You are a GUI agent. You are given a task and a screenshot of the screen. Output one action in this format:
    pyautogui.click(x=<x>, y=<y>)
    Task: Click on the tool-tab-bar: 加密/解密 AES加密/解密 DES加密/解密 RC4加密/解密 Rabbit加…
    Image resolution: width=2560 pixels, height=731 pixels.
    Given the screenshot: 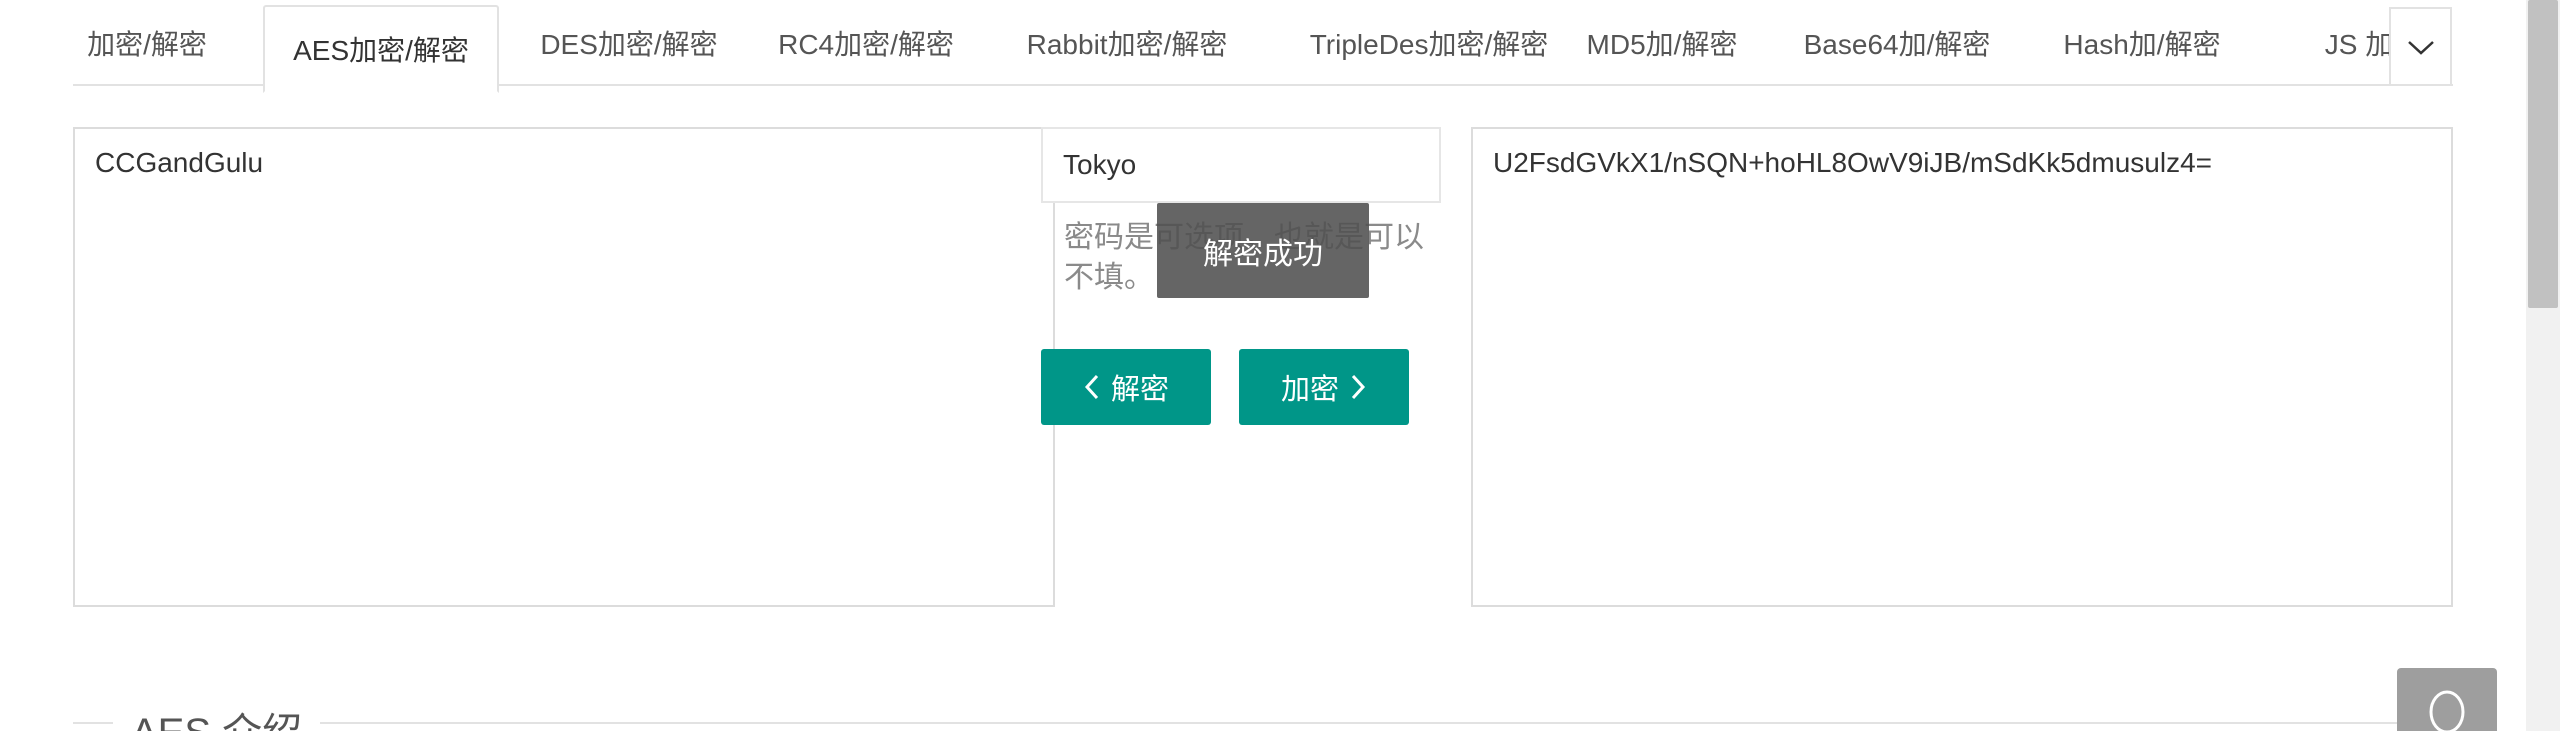 What is the action you would take?
    pyautogui.click(x=1263, y=46)
    